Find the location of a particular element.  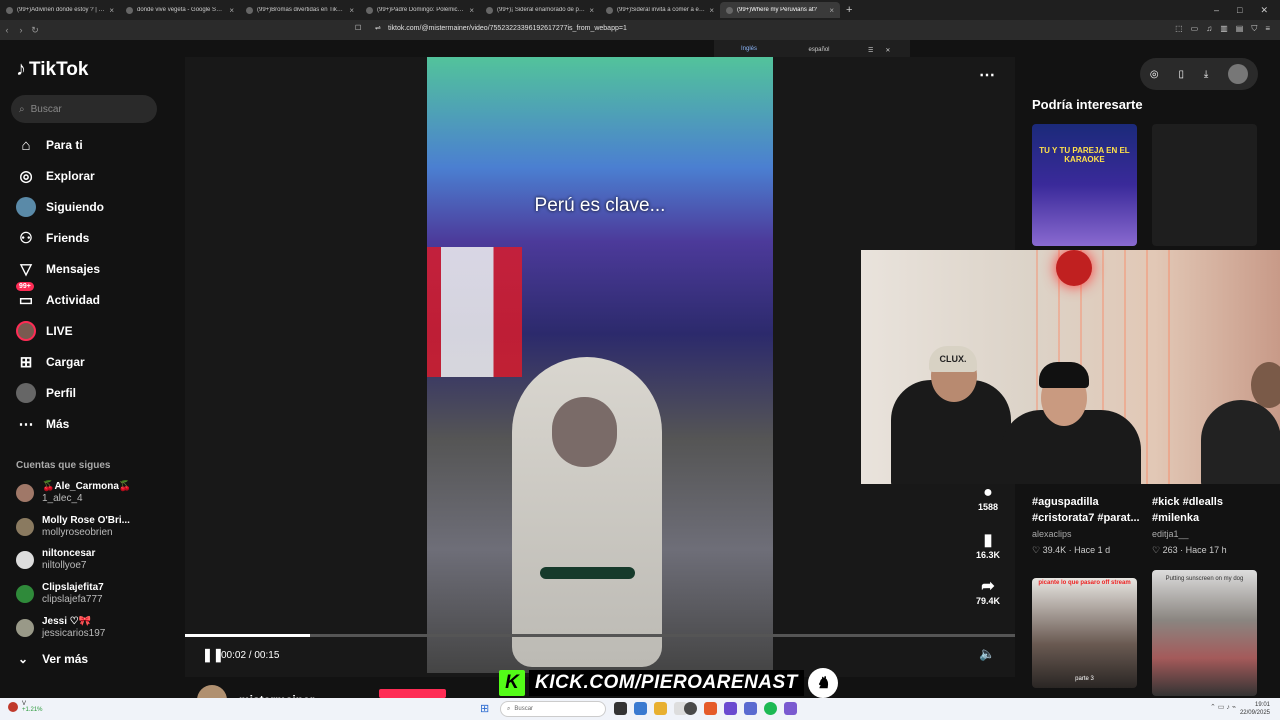

browser-tab: (99+)Padre Domingo: Polémicas y C × is located at coordinates (420, 10).